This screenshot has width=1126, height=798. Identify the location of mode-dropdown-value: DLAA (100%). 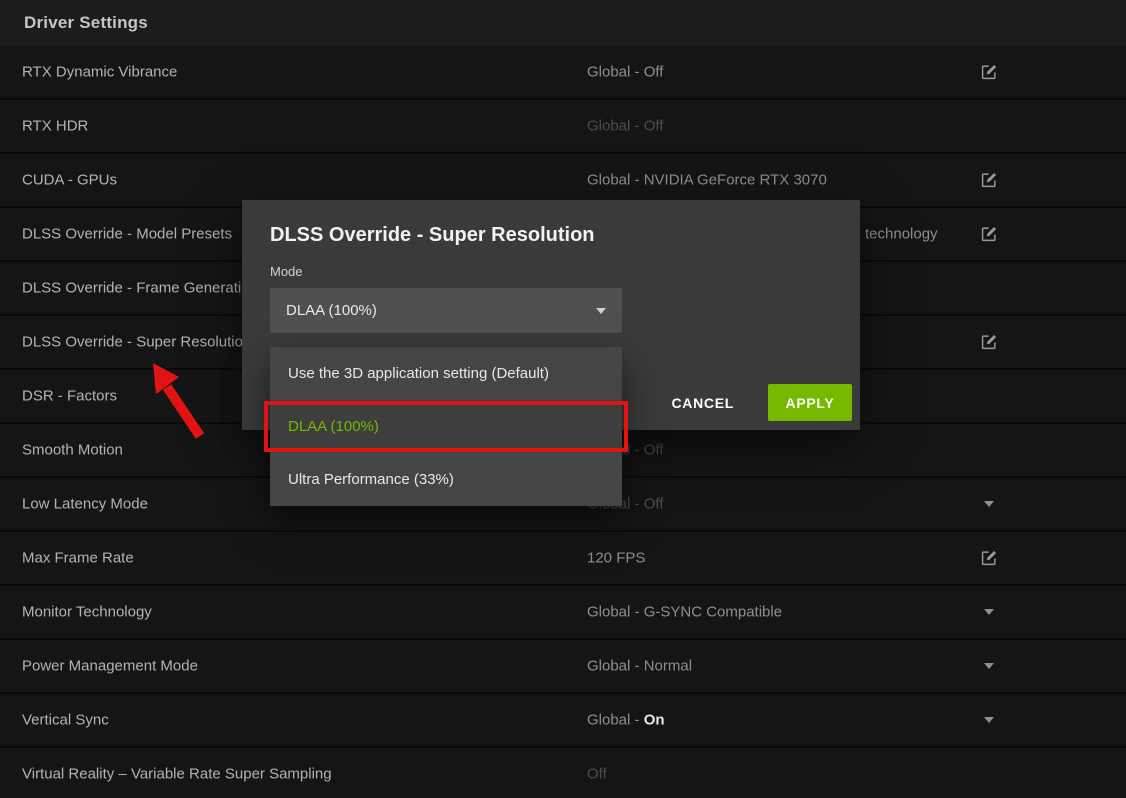
(331, 310).